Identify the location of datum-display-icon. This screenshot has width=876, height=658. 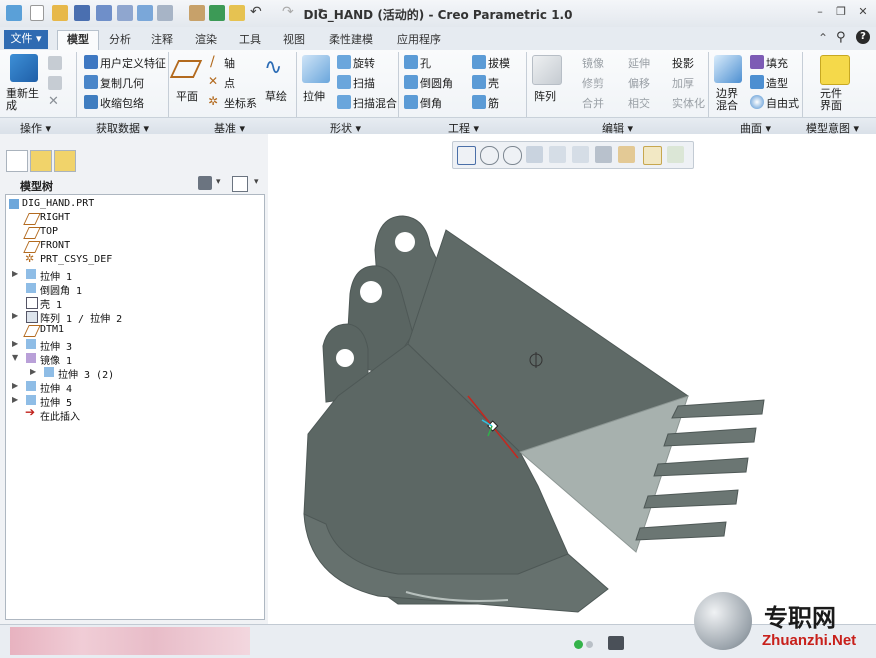
(626, 154).